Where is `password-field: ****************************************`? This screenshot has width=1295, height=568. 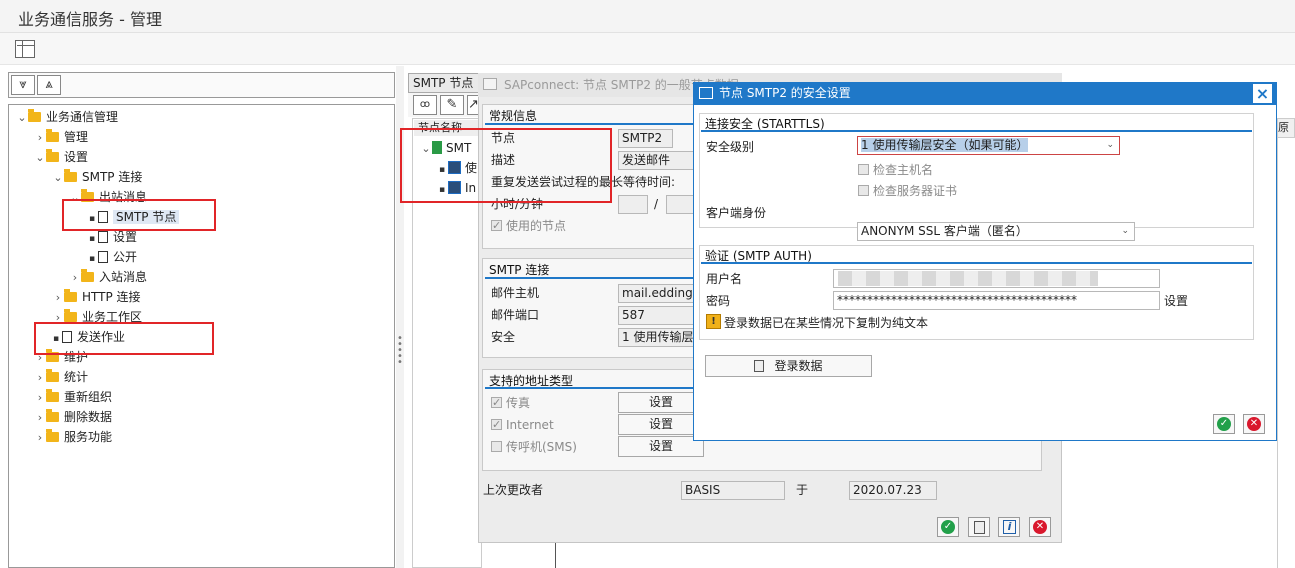 password-field: **************************************** is located at coordinates (996, 300).